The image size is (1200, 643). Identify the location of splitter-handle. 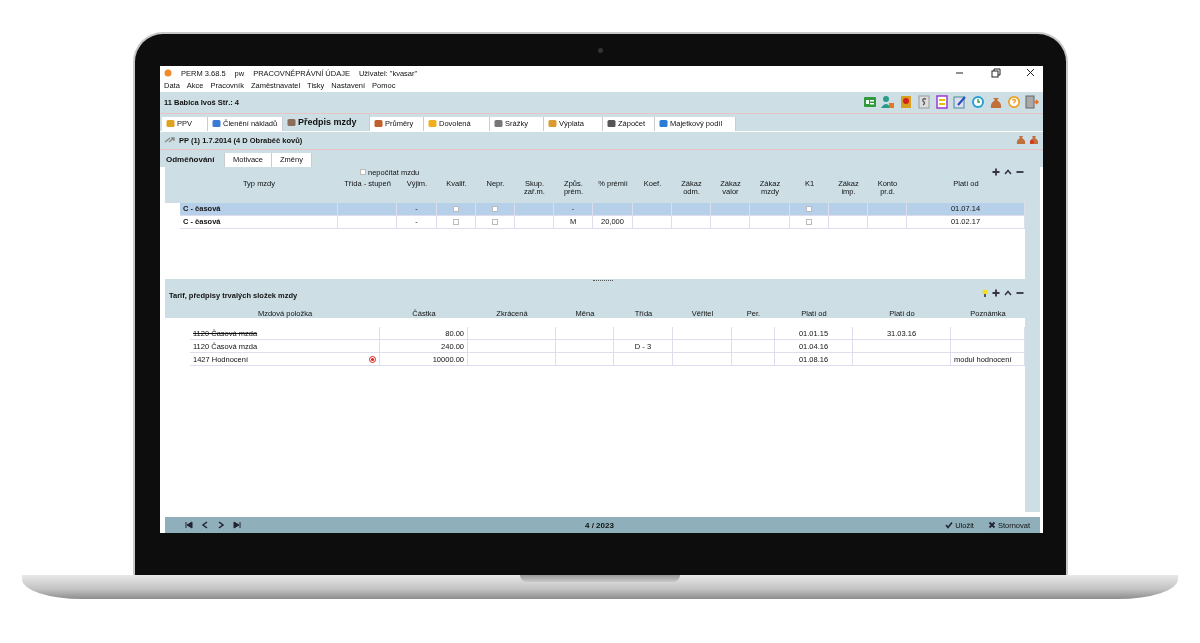
(602, 281).